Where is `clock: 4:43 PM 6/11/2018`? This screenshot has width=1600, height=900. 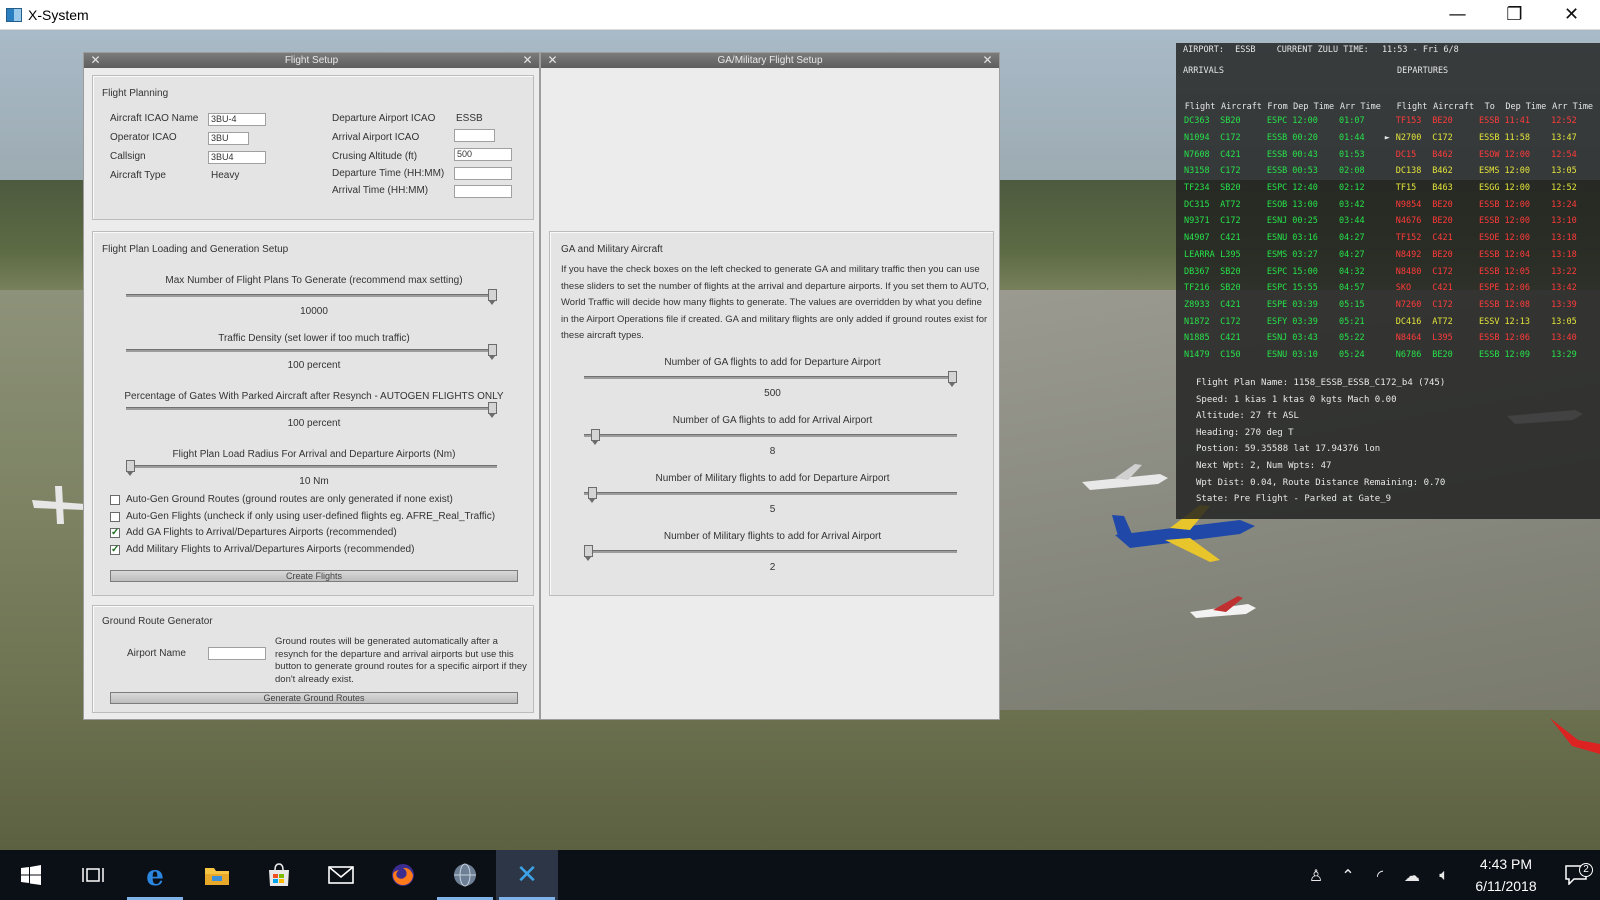 clock: 4:43 PM 6/11/2018 is located at coordinates (1506, 875).